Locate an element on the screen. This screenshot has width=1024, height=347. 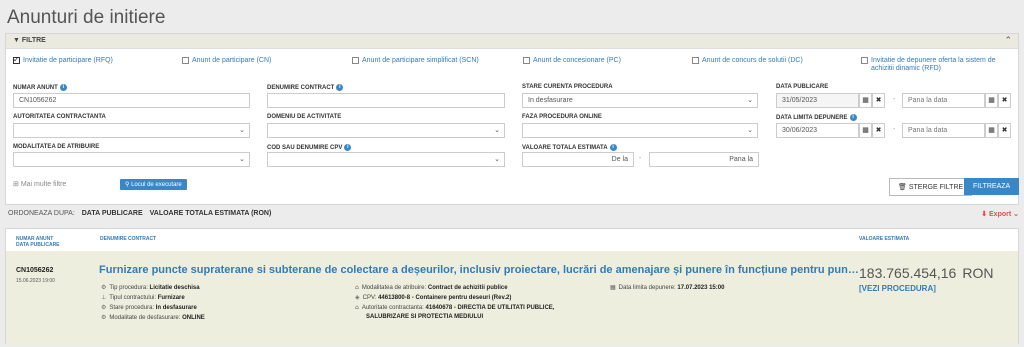
detail-data-limita: ▦ Data limita depunere: 17.07.2023 15:00 is located at coordinates (667, 287).